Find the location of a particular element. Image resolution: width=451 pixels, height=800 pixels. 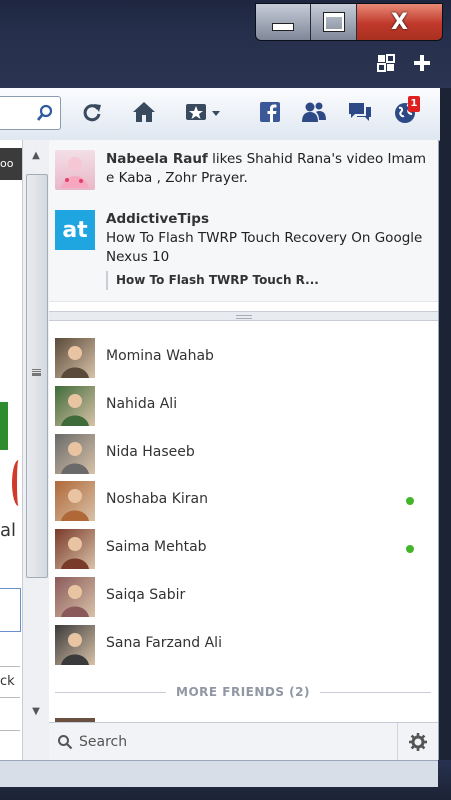

friend-requests-button is located at coordinates (314, 112).